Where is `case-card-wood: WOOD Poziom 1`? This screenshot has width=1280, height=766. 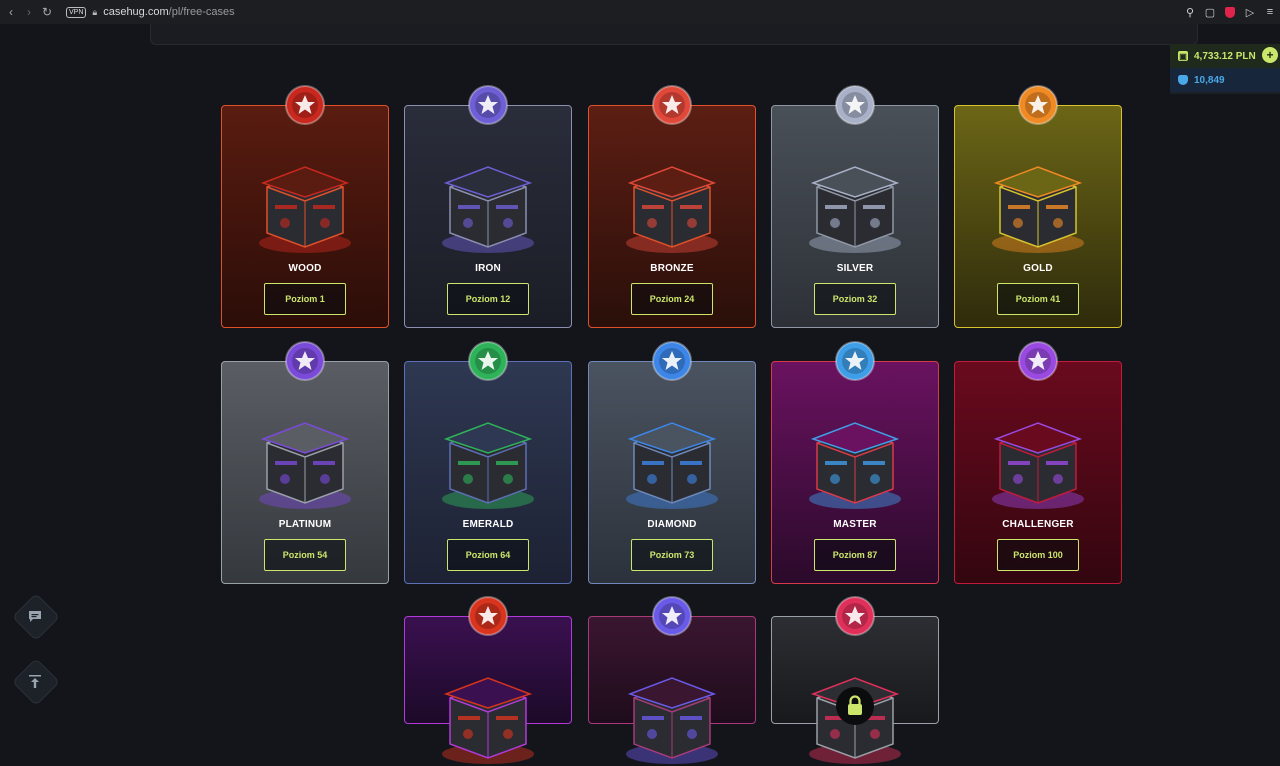 case-card-wood: WOOD Poziom 1 is located at coordinates (305, 206).